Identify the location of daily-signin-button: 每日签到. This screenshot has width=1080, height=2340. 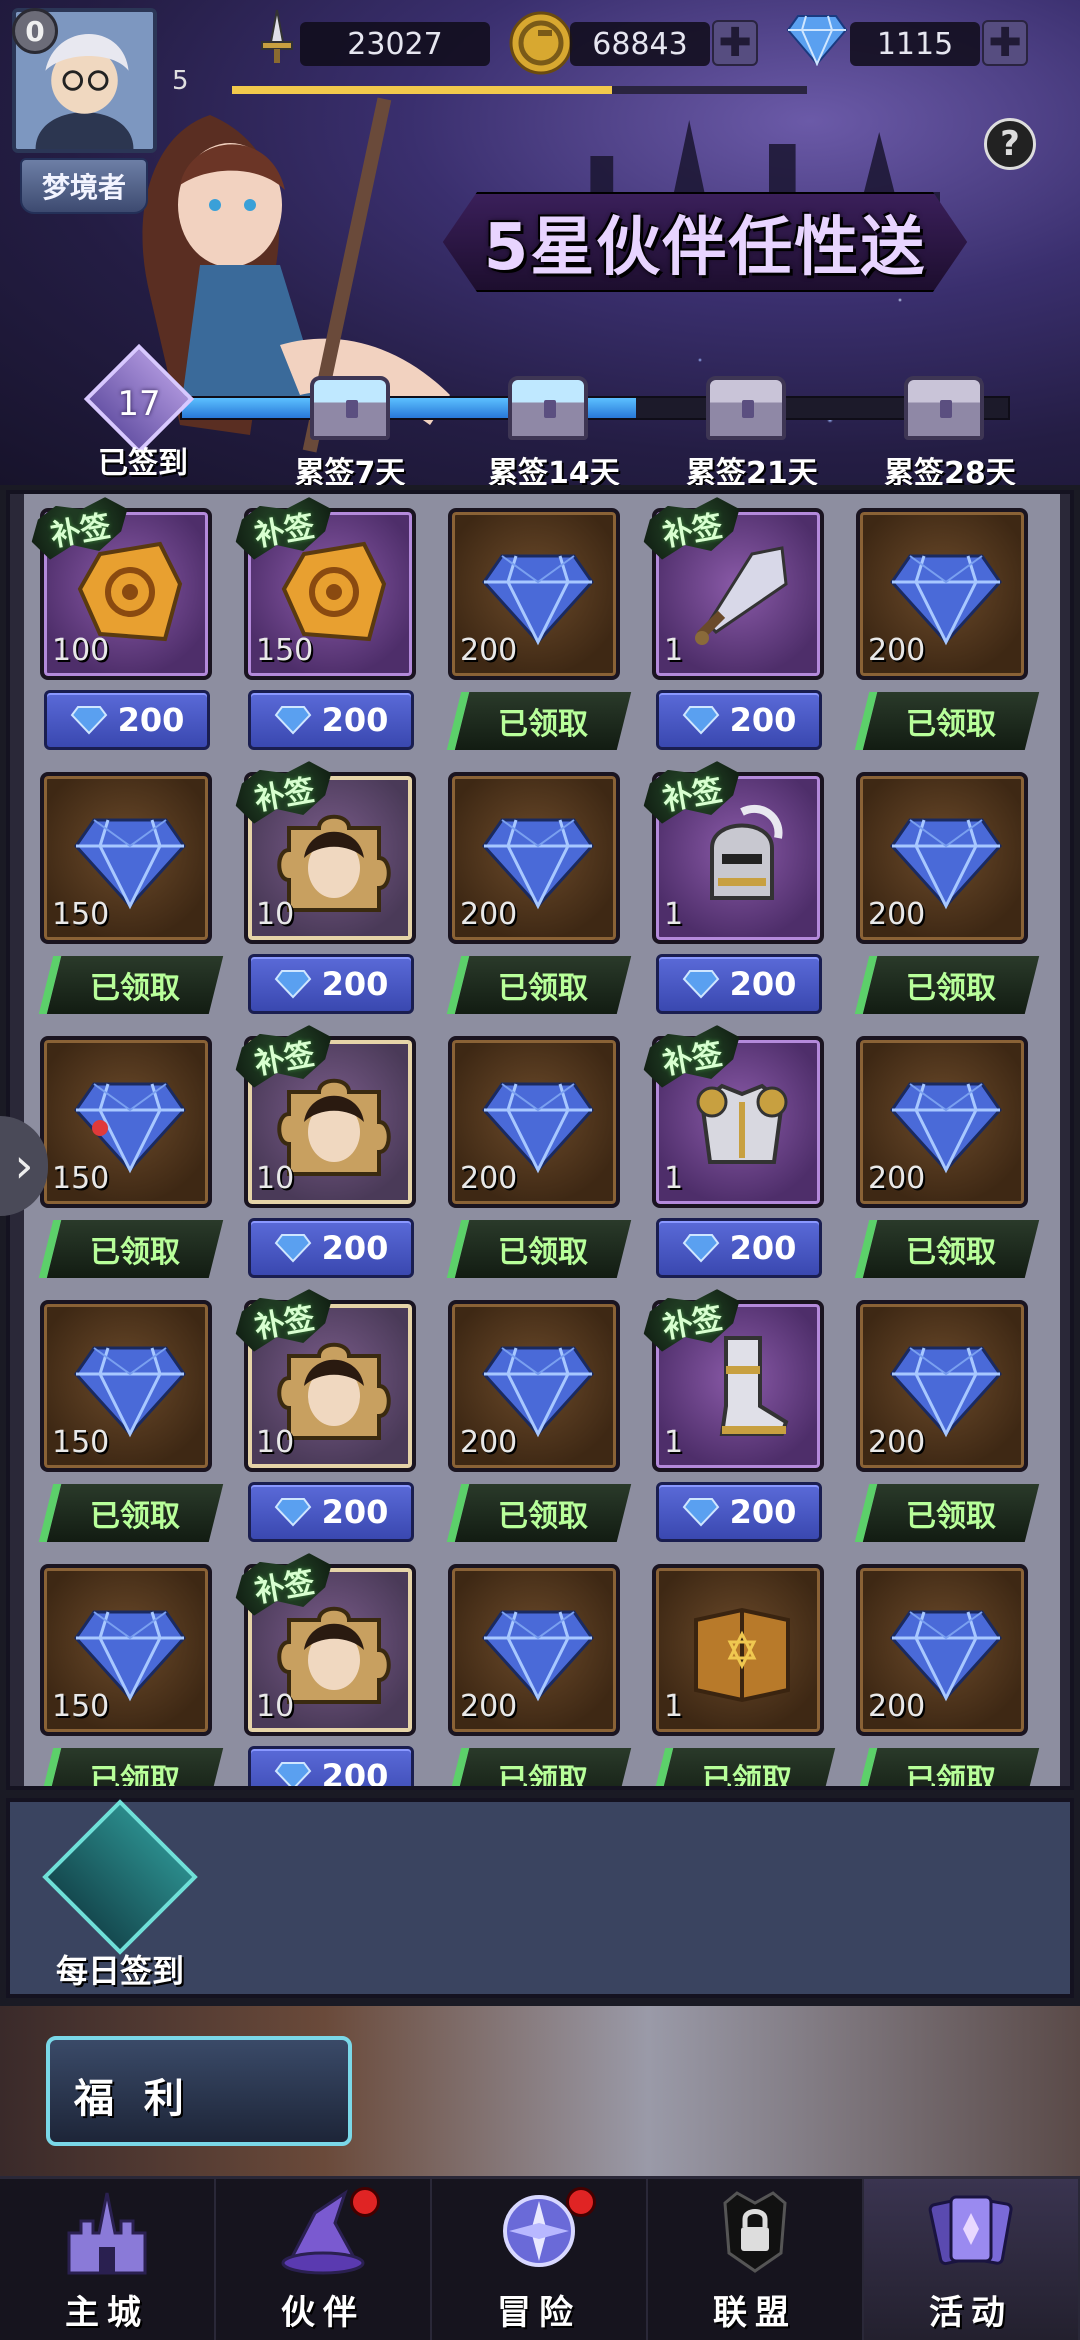
(120, 1894).